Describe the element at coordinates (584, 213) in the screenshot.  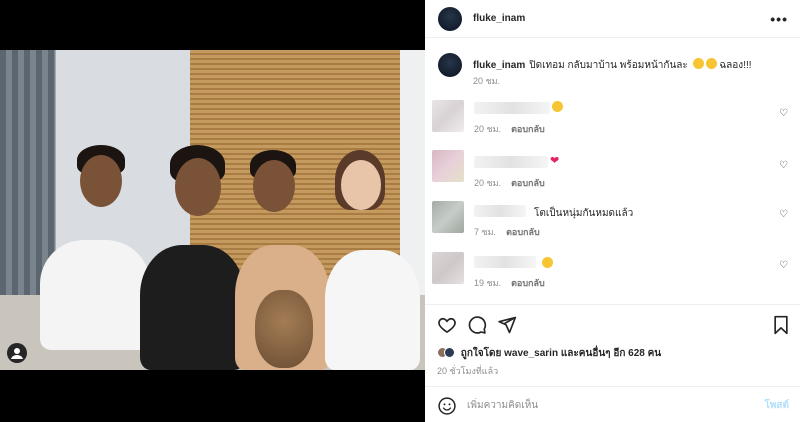
I see `comment-text: โตเป็นหนุ่มกันหมดแล้ว` at that location.